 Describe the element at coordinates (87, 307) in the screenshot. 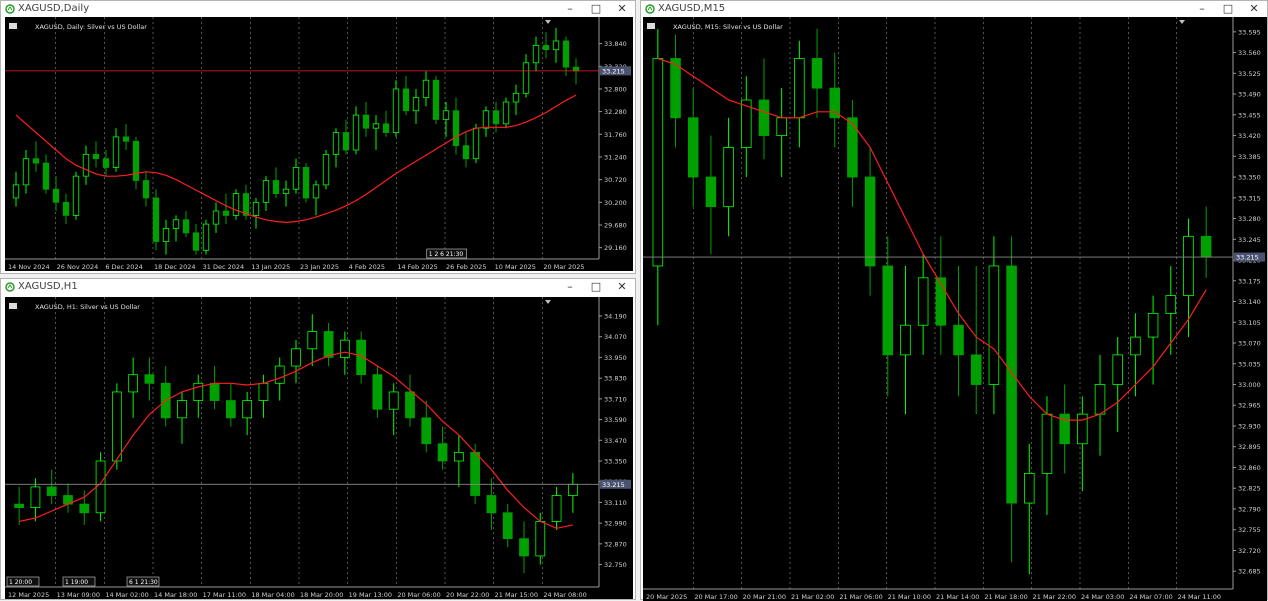

I see `chart-subtitle: XAGUSD, H1: Silver vs US Dollar` at that location.